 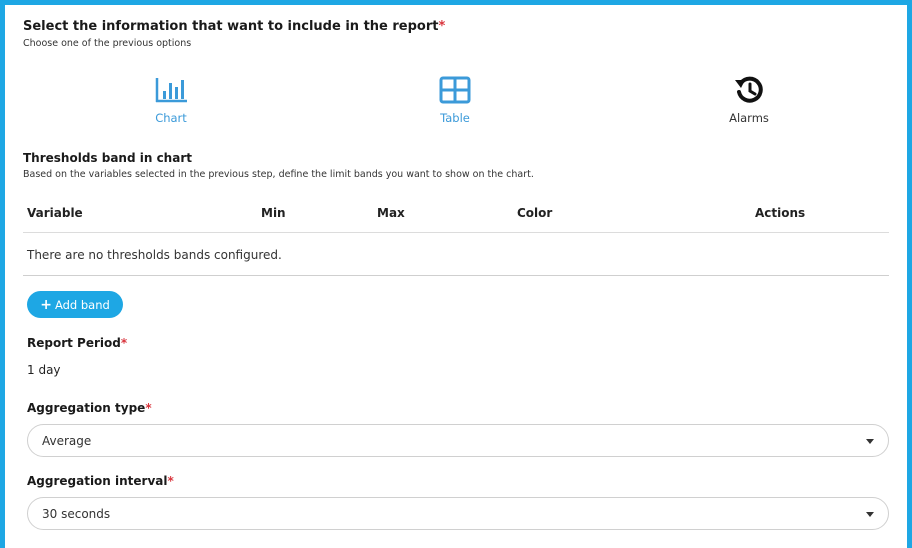 What do you see at coordinates (55, 213) in the screenshot?
I see `column-variable: Variable` at bounding box center [55, 213].